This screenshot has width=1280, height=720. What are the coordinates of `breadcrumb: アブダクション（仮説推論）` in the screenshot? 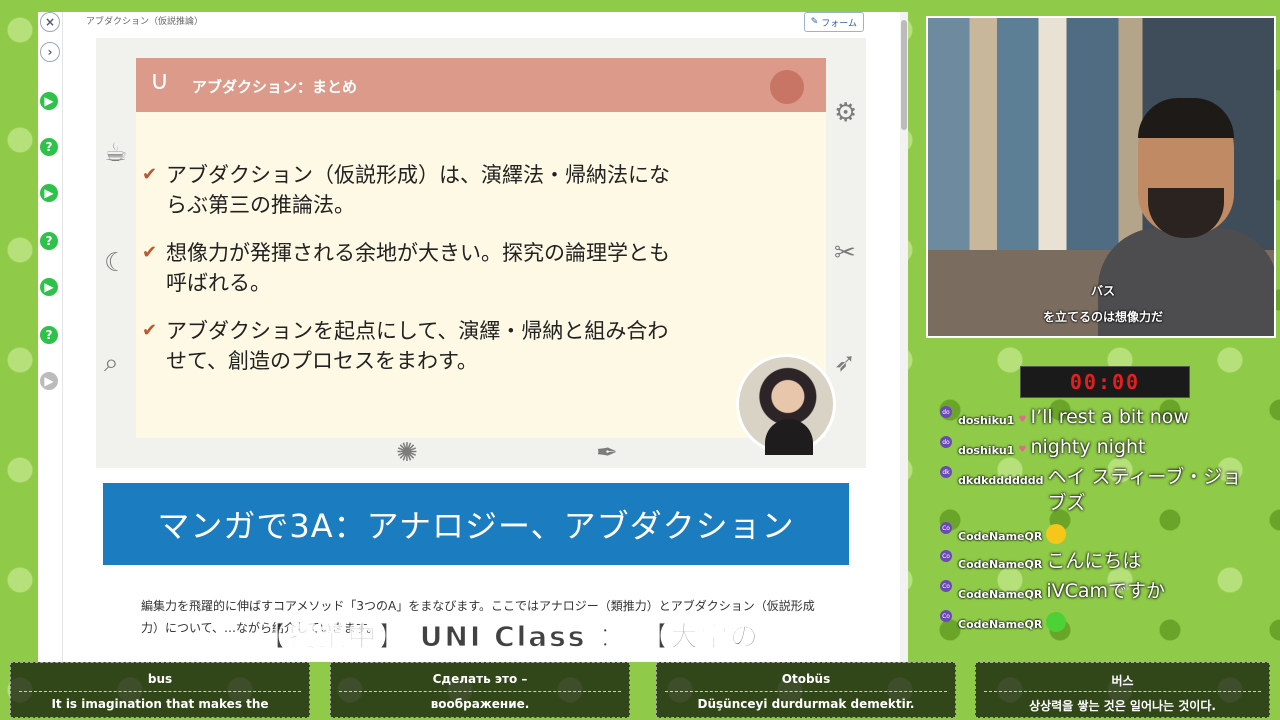 It's located at (145, 22).